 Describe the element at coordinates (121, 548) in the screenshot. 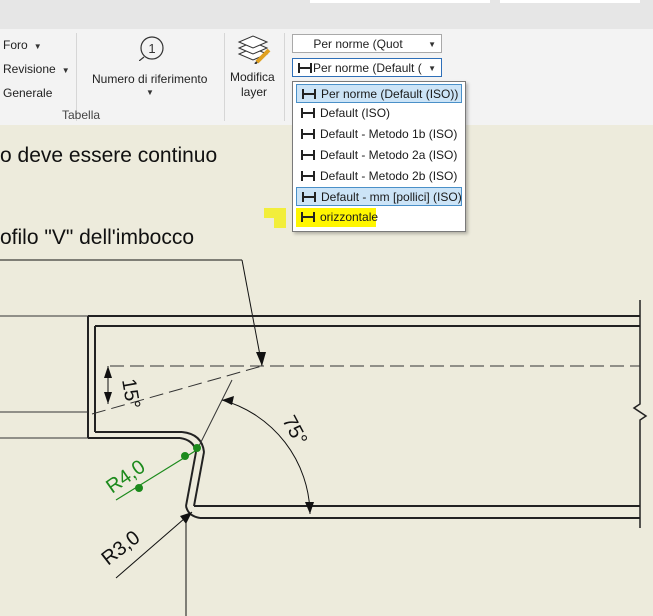

I see `dim-radius-r3: R3,0` at that location.